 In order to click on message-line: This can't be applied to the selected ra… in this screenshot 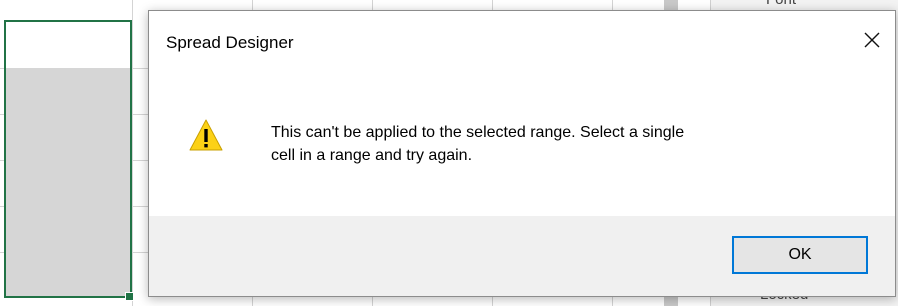, I will do `click(478, 132)`.